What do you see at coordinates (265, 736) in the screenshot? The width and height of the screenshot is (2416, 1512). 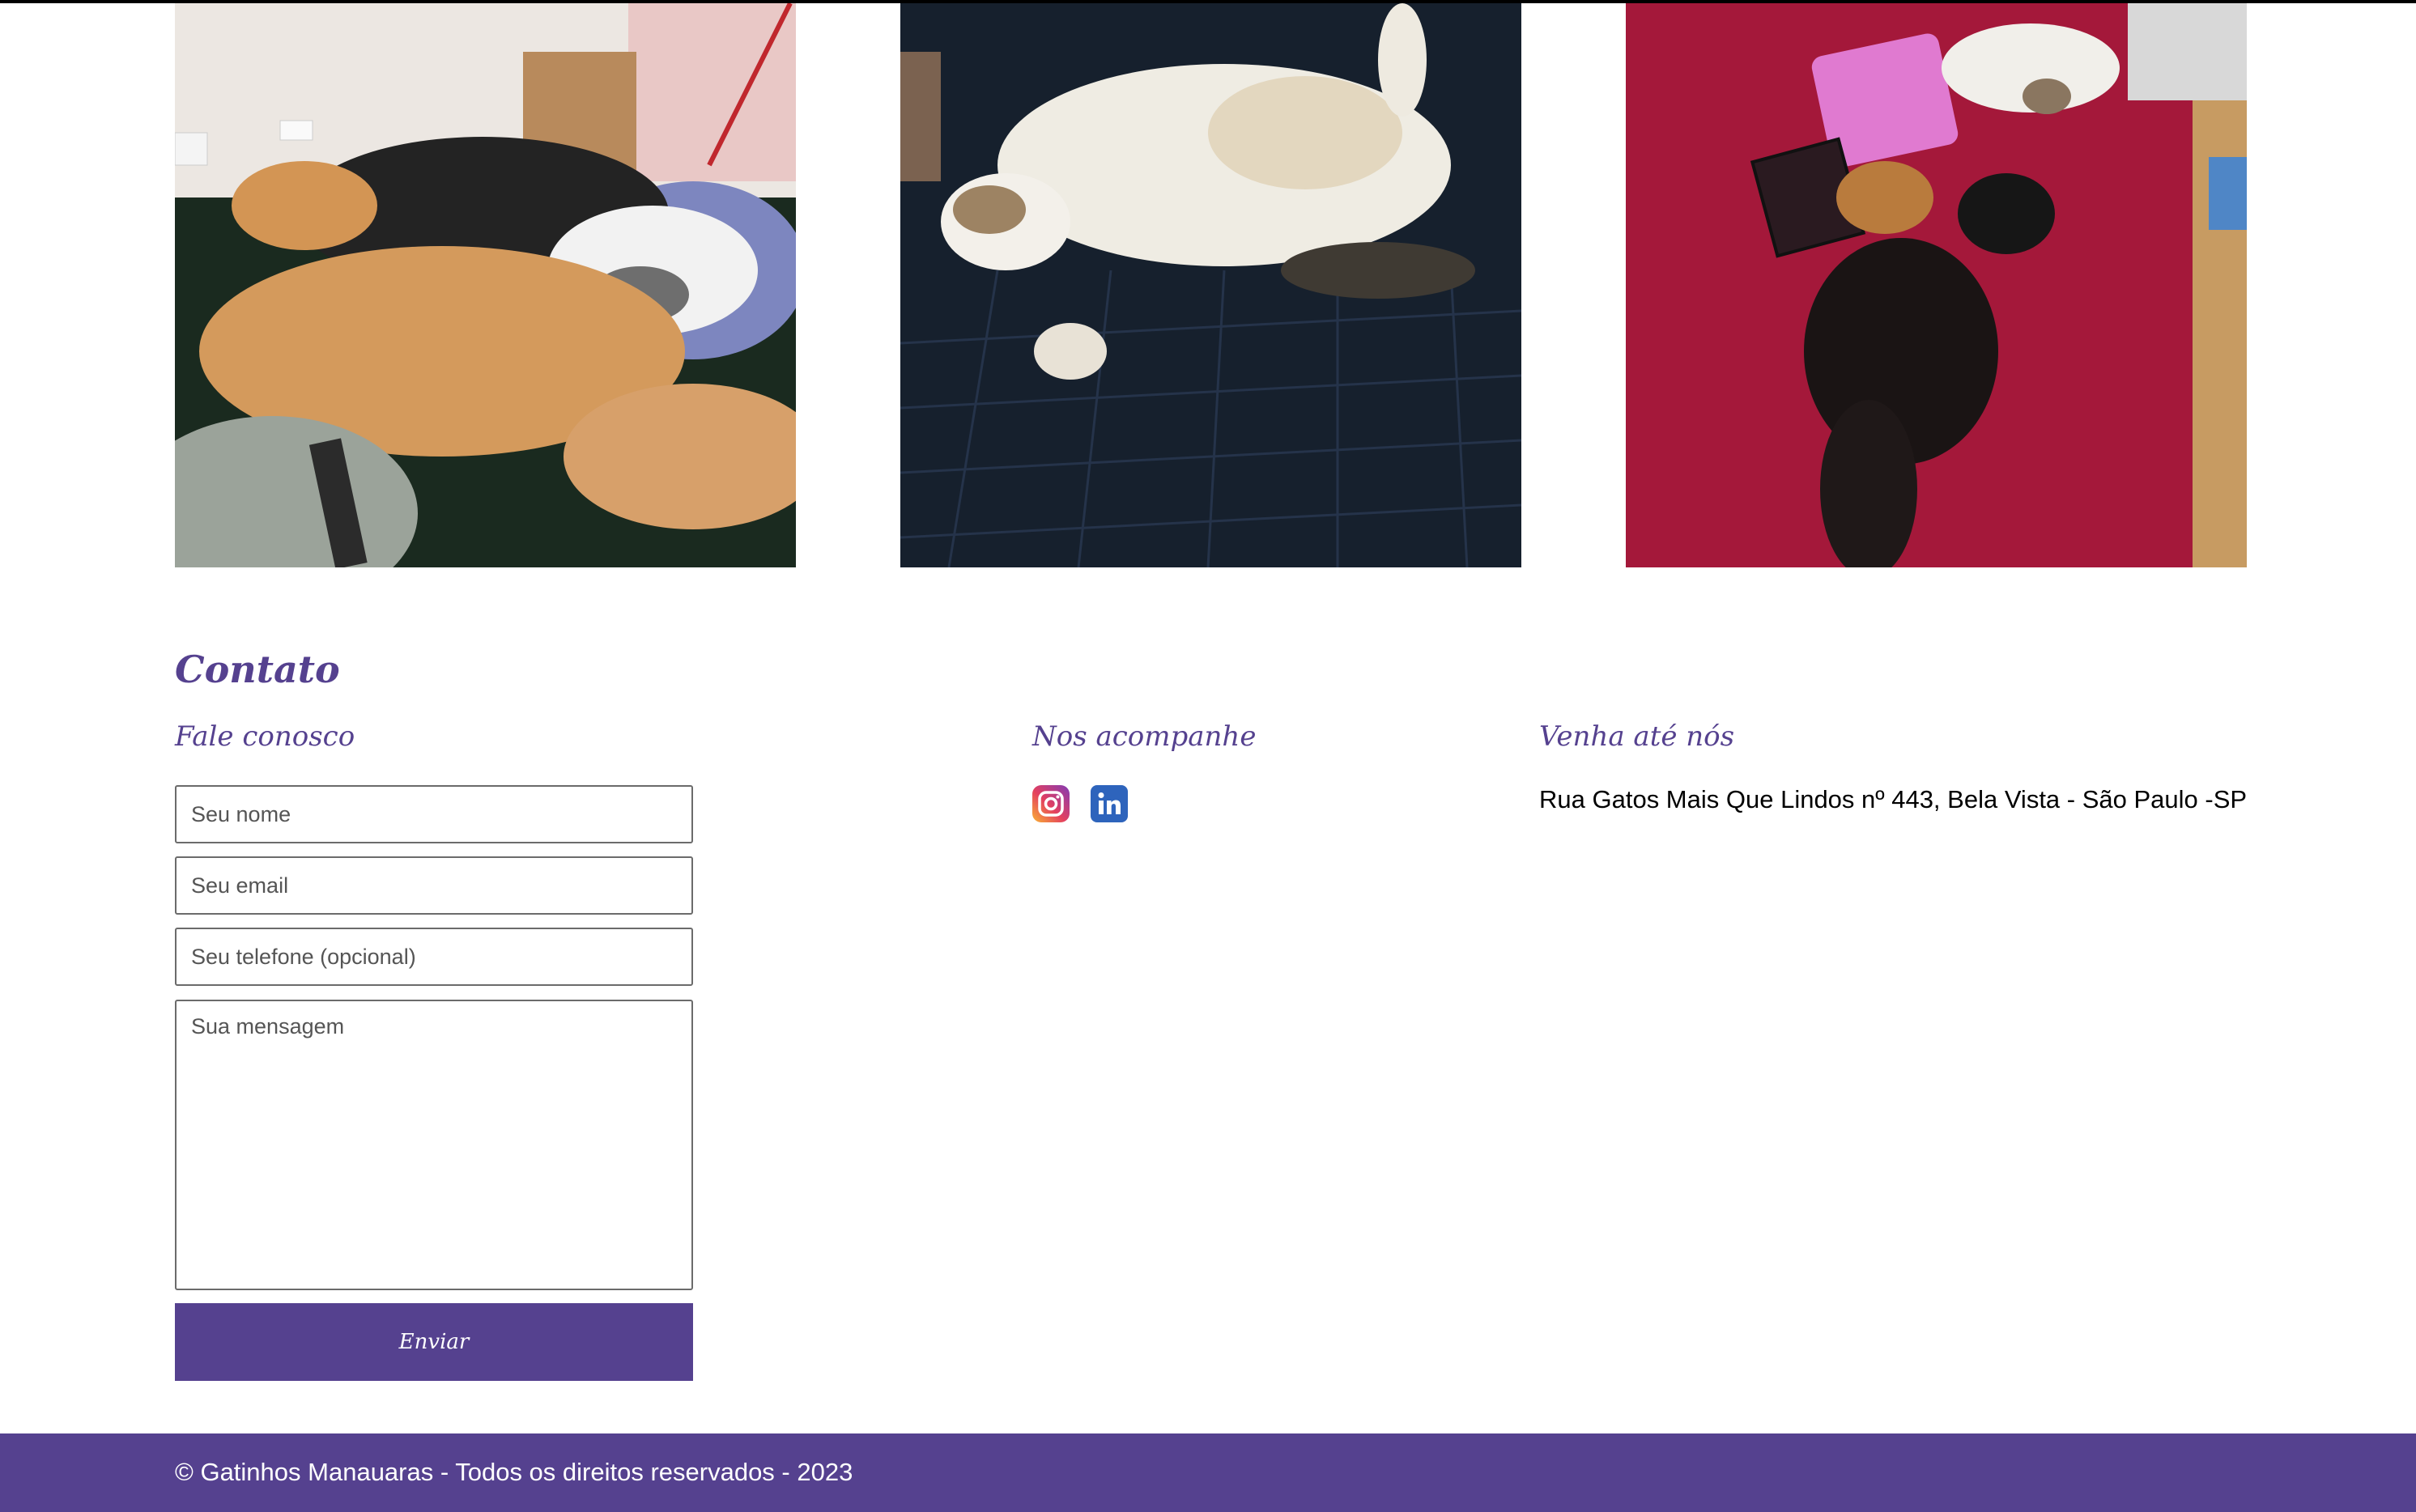 I see `form-title: Fale conosco` at bounding box center [265, 736].